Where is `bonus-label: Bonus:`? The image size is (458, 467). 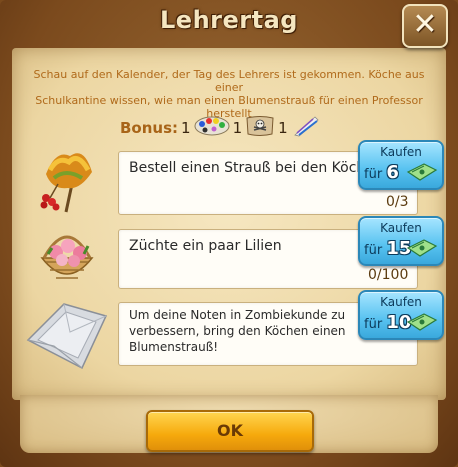
bonus-label: Bonus: is located at coordinates (149, 128).